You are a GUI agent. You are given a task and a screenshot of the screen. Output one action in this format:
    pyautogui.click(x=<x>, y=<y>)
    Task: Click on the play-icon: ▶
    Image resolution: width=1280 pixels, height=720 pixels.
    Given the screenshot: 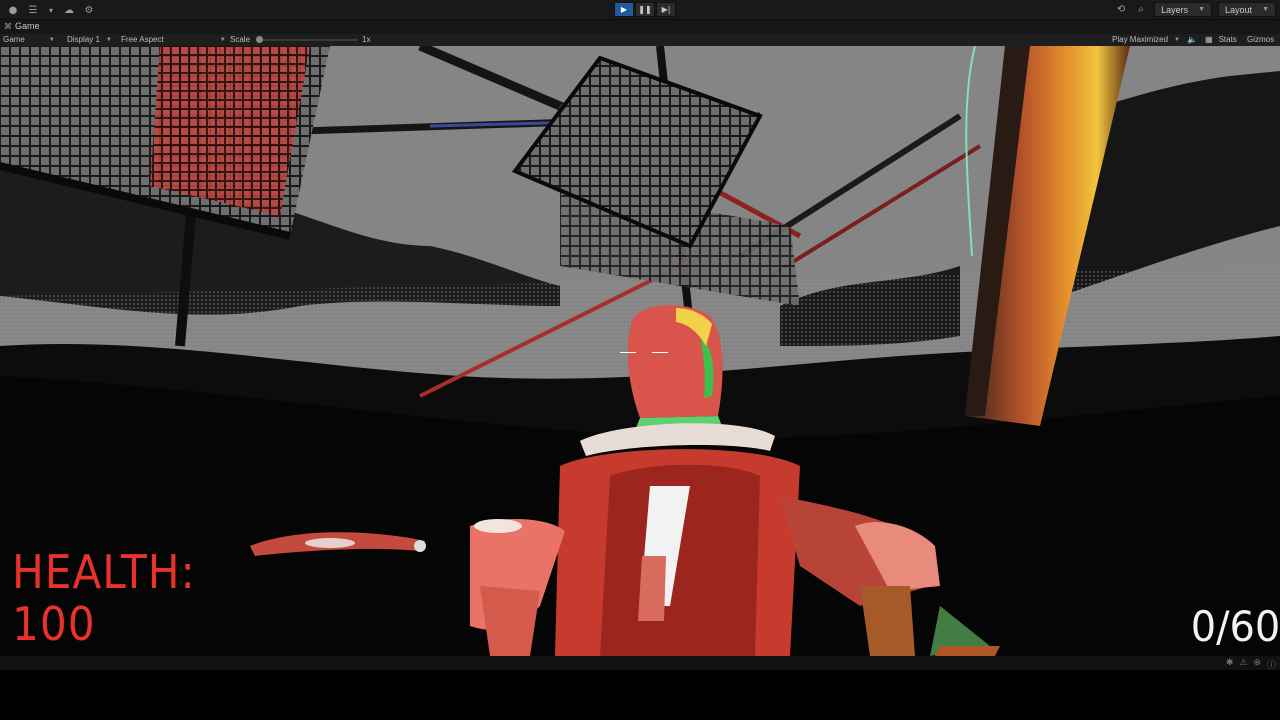 What is the action you would take?
    pyautogui.click(x=624, y=9)
    